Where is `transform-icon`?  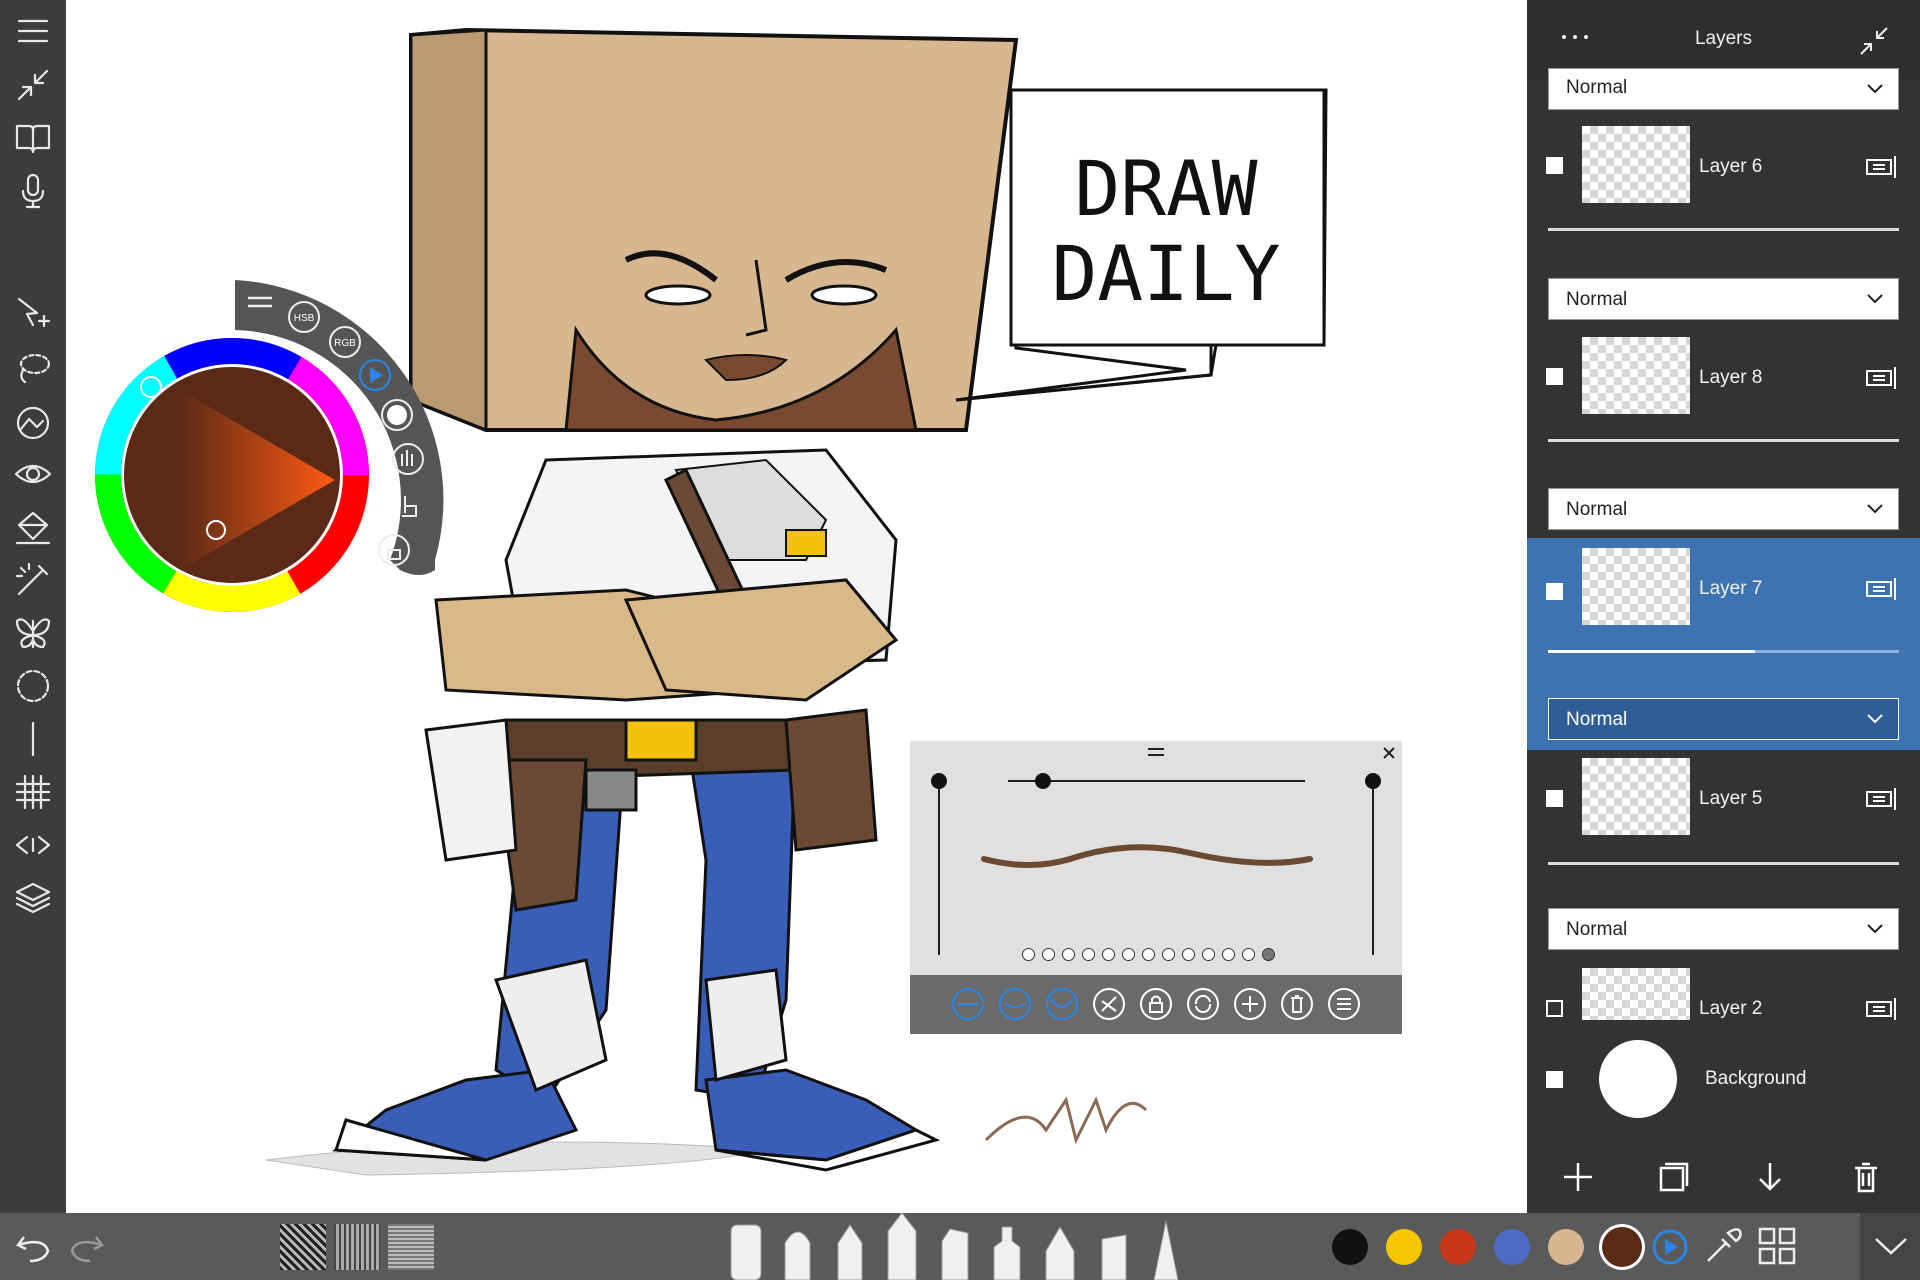 transform-icon is located at coordinates (33, 421).